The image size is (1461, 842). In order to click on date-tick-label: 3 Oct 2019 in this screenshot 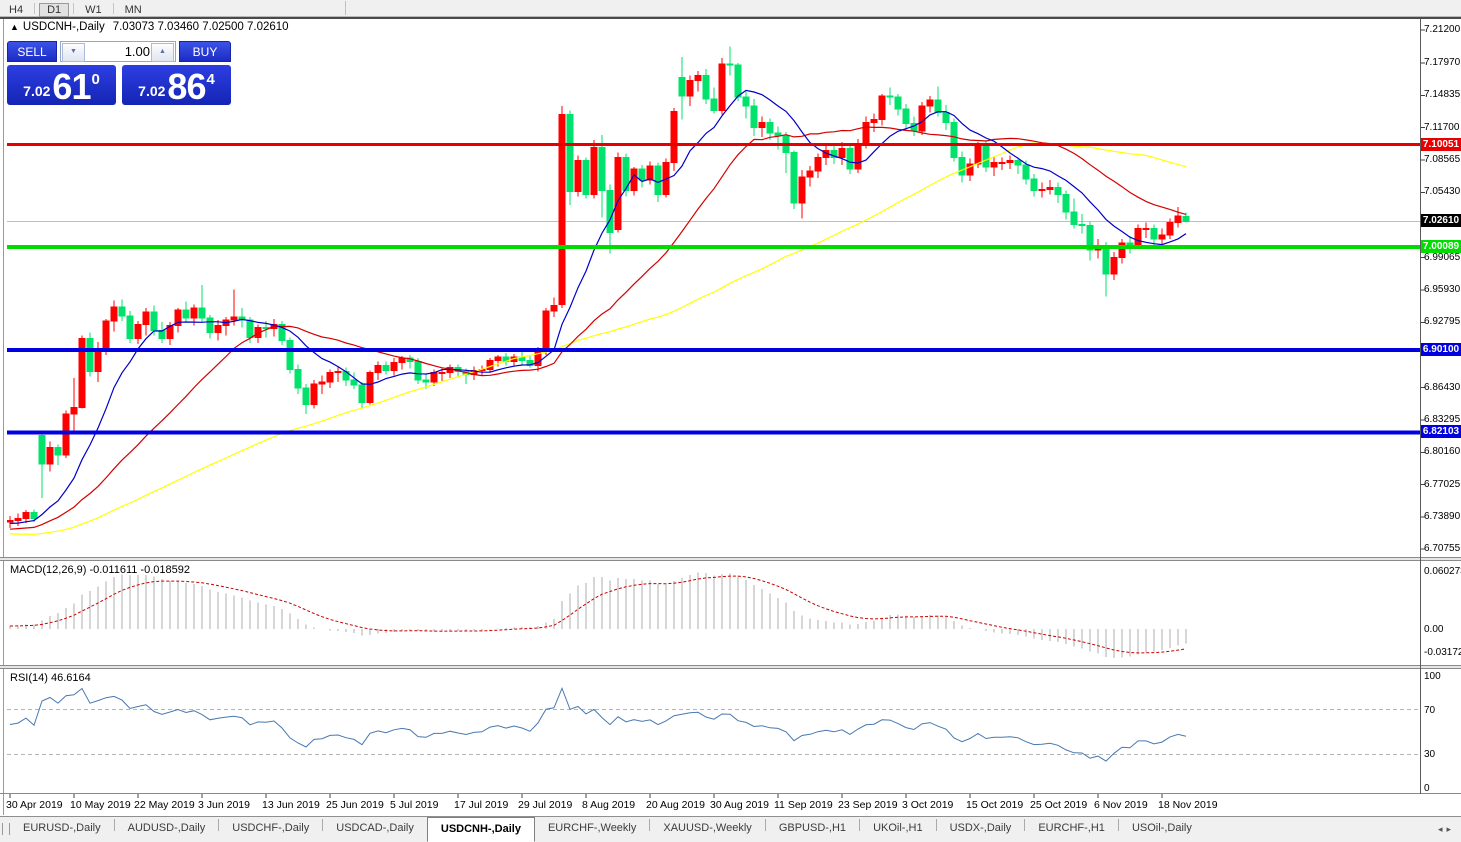, I will do `click(928, 805)`.